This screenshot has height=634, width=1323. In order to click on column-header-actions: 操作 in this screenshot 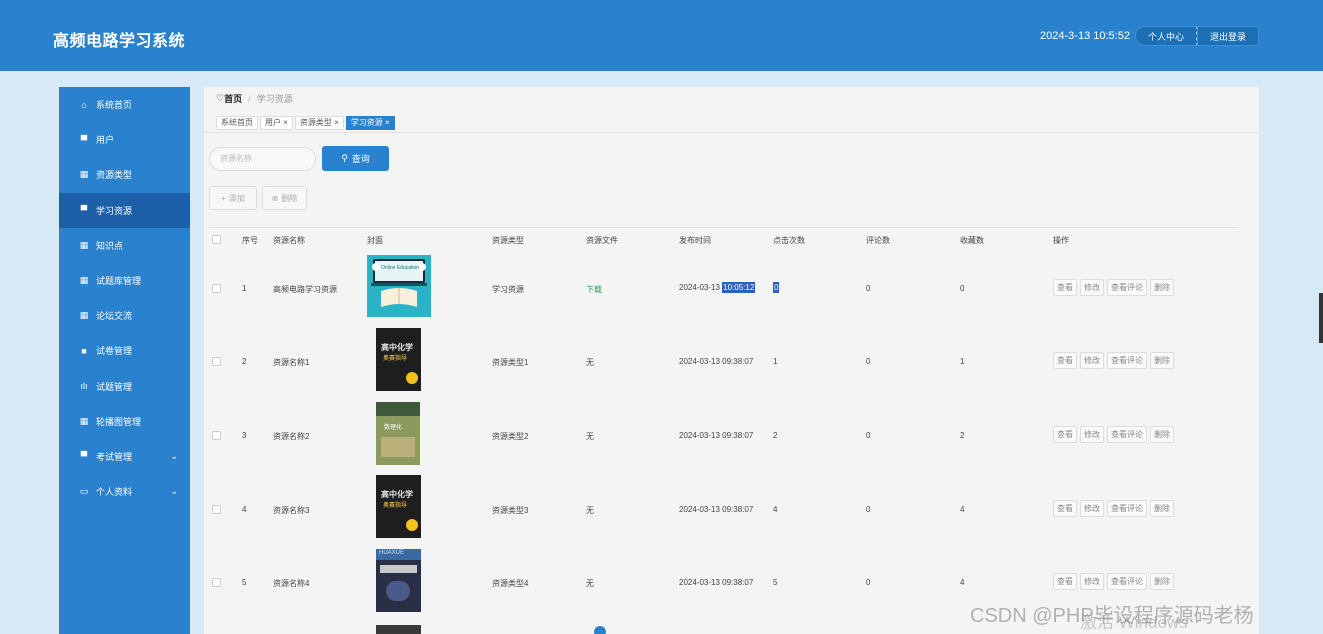, I will do `click(1061, 240)`.